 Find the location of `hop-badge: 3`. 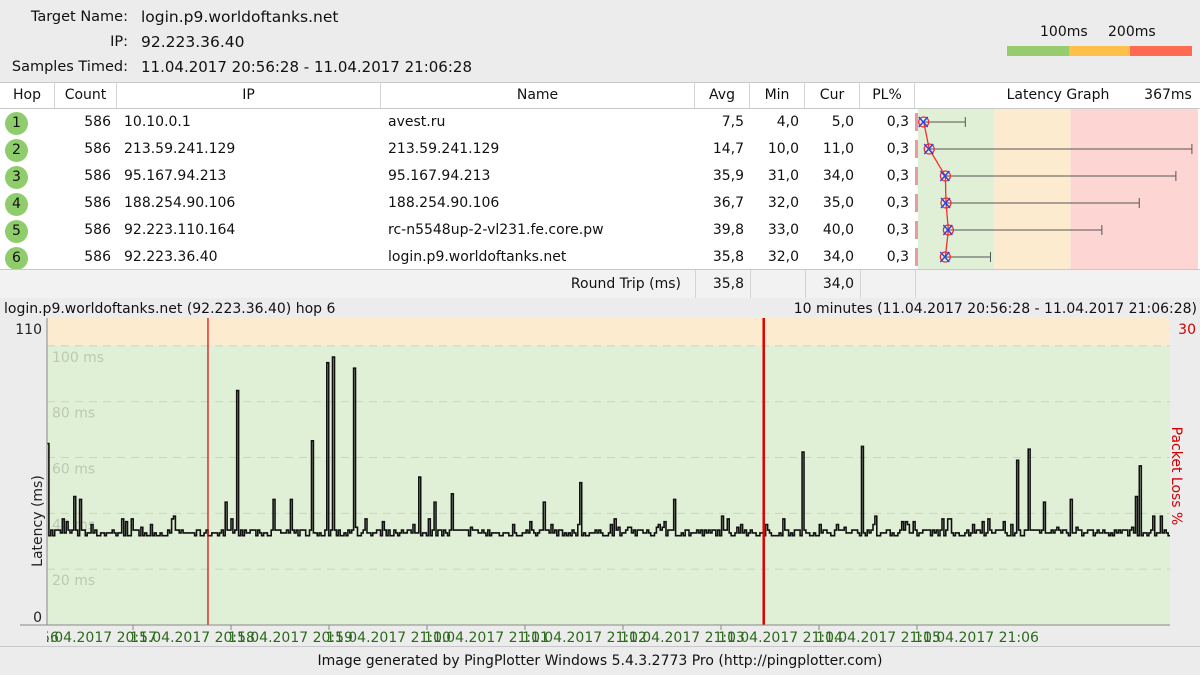

hop-badge: 3 is located at coordinates (16, 177).